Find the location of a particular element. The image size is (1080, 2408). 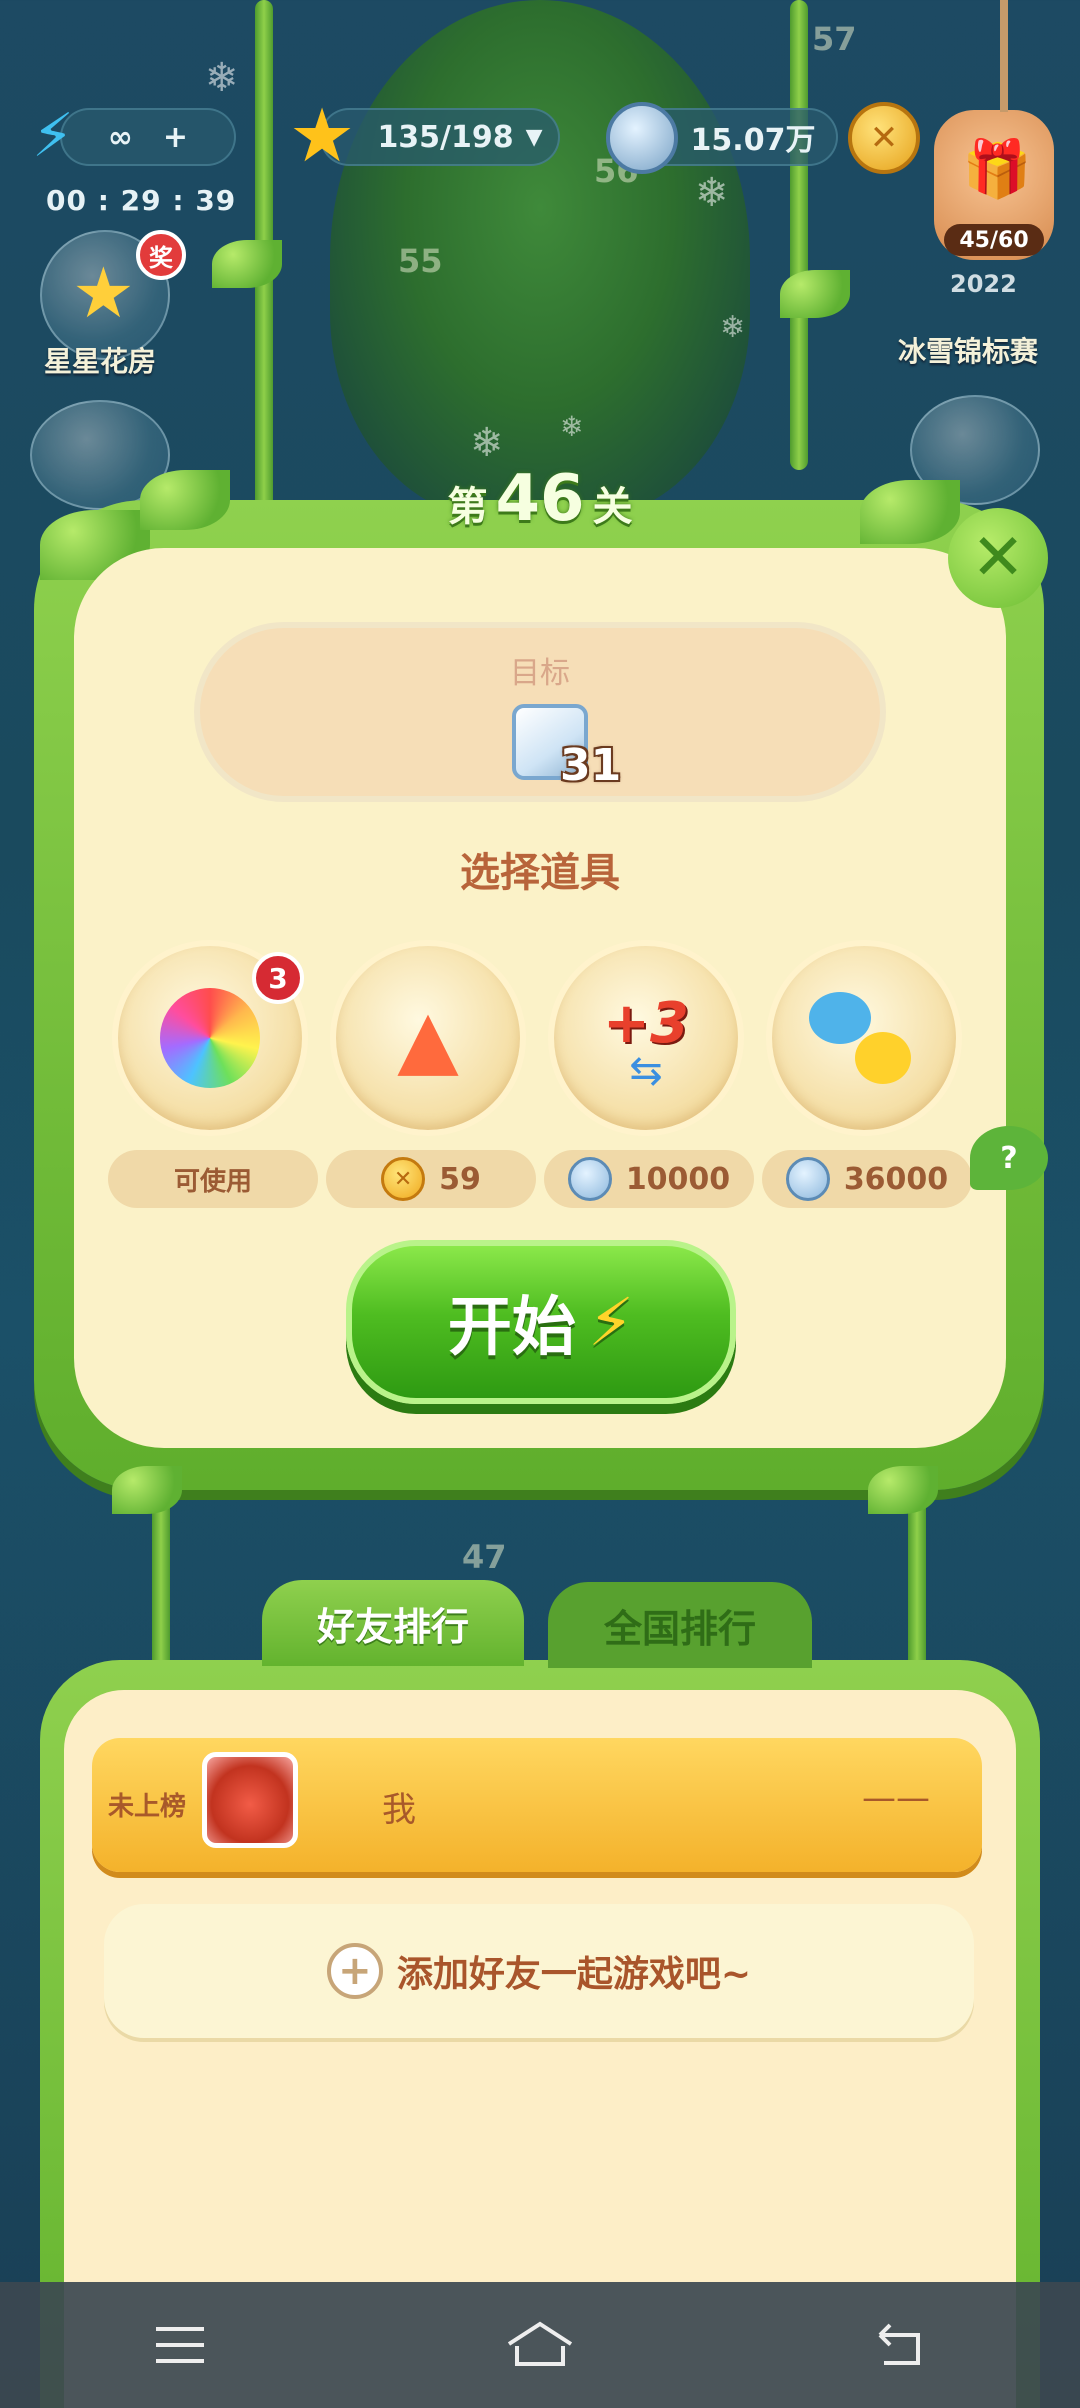

level-title-prefix: 第 is located at coordinates (467, 507).